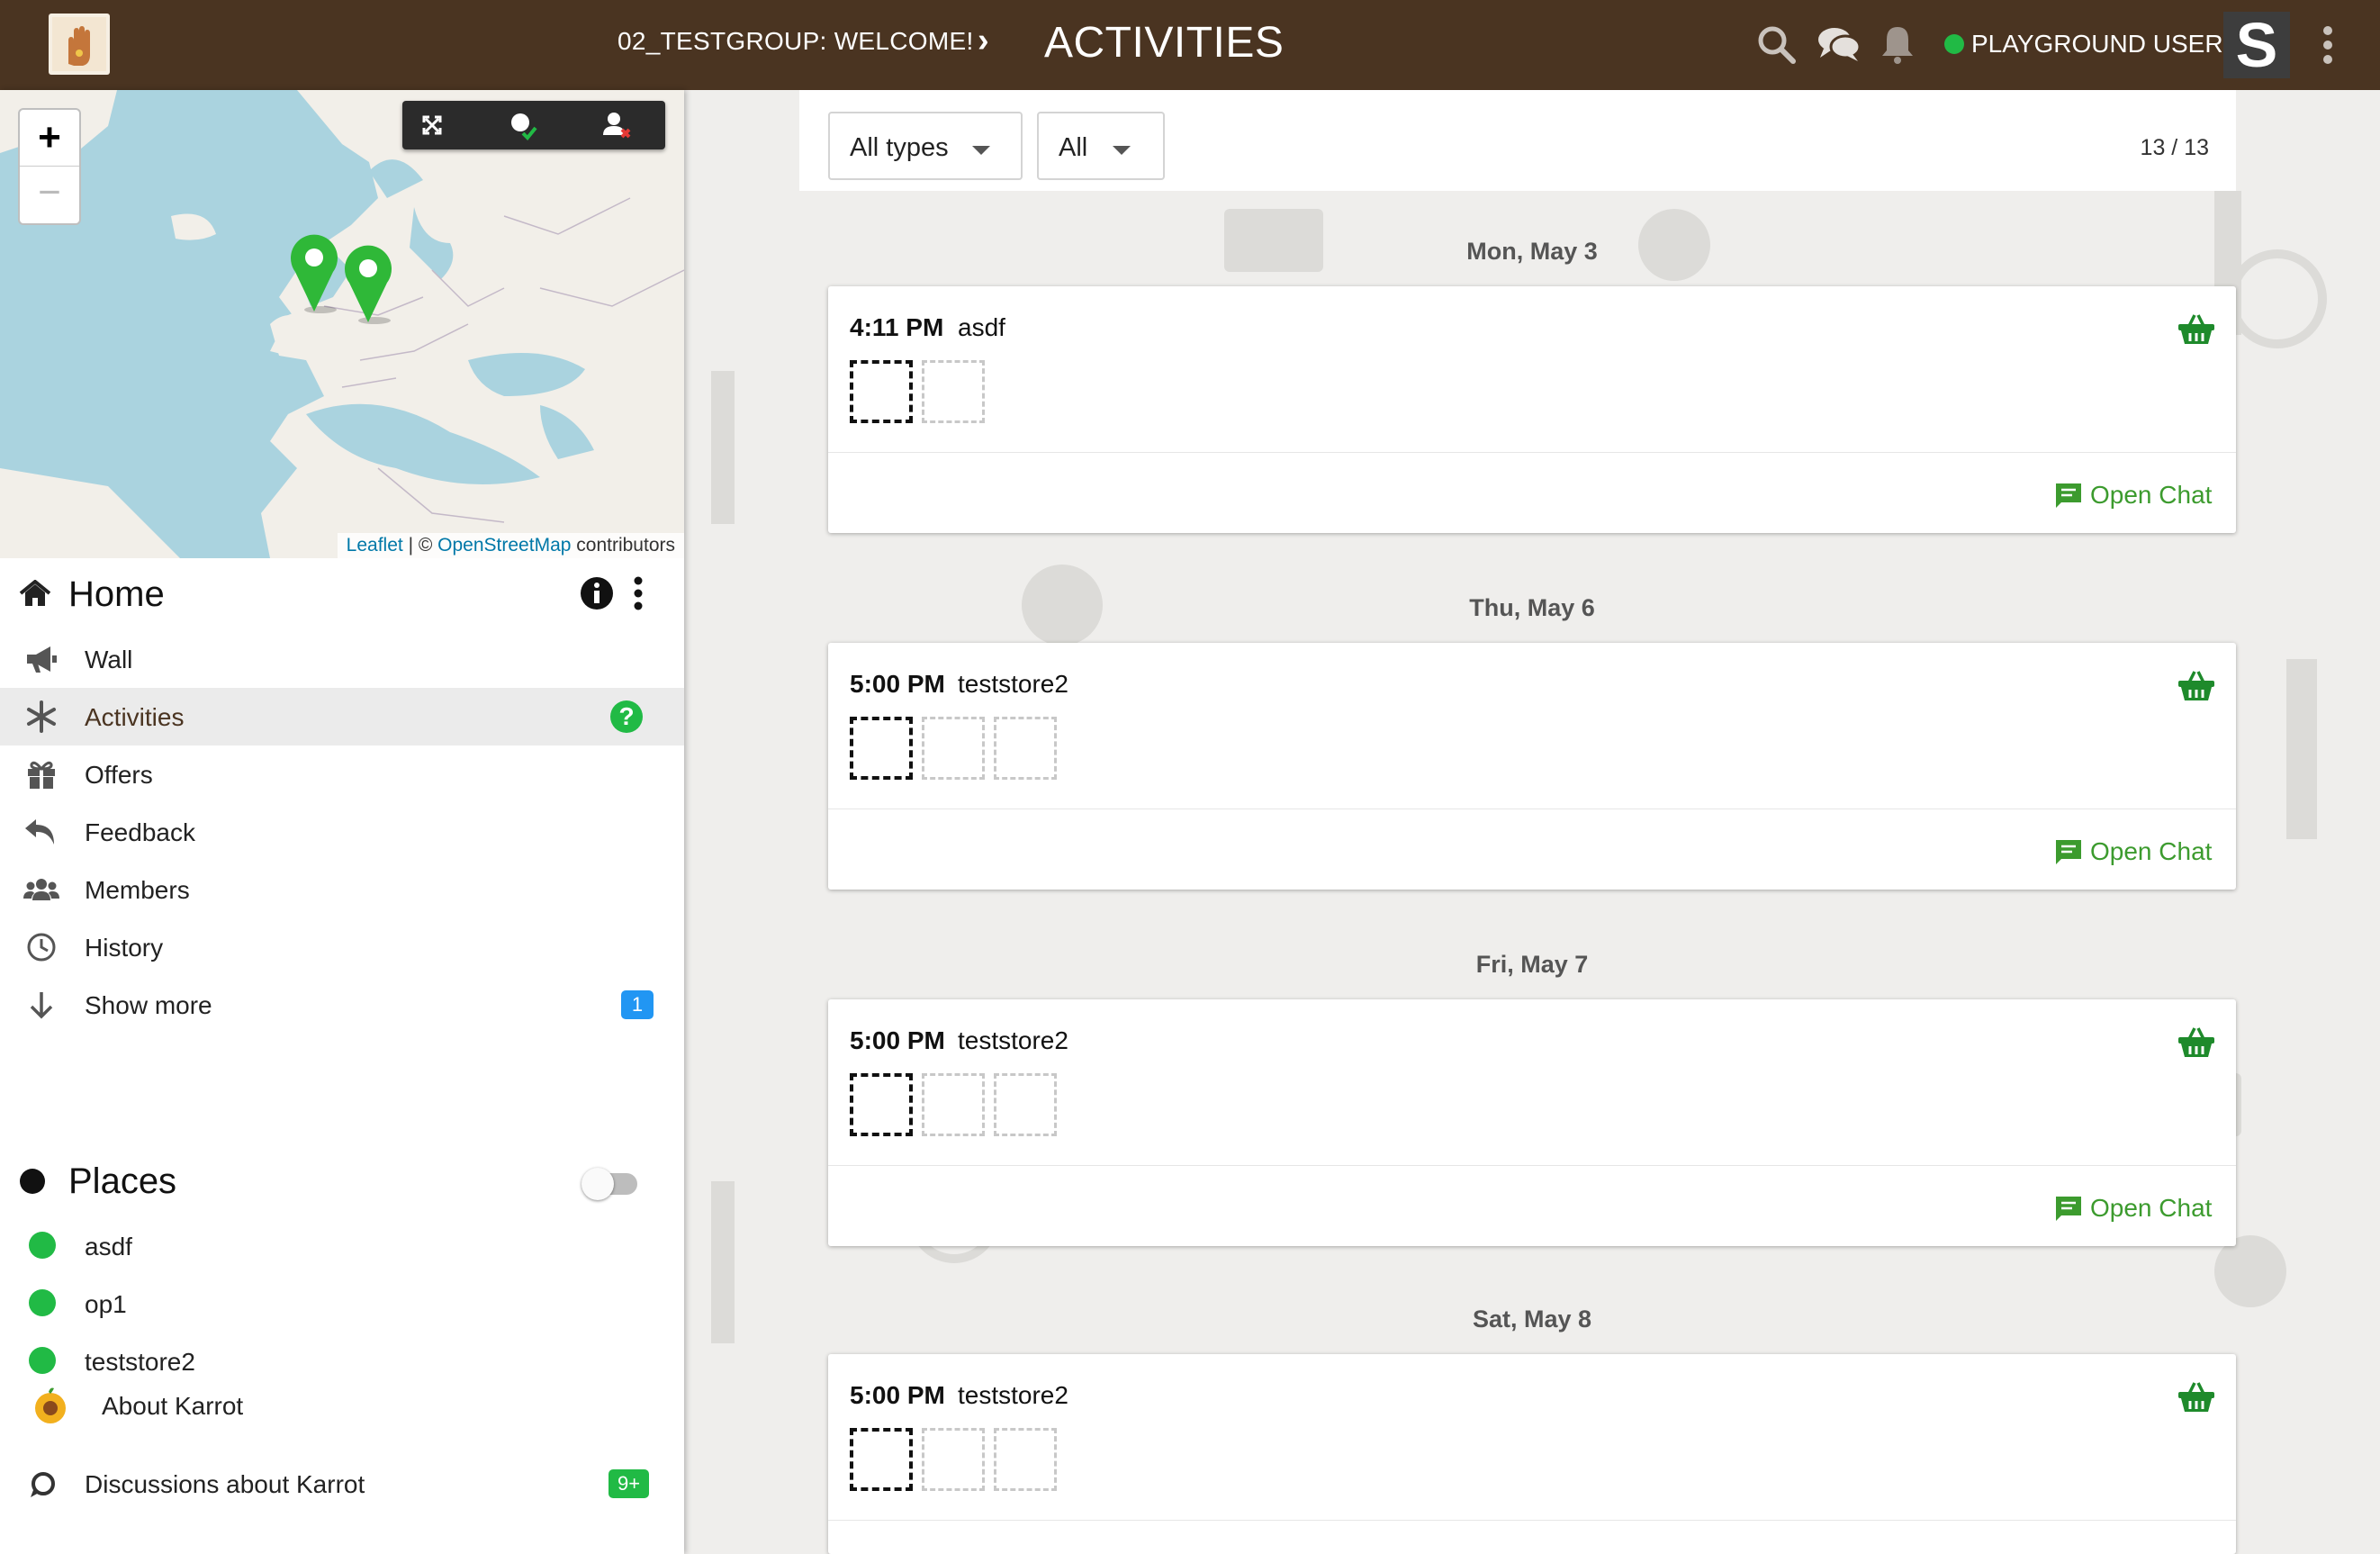  I want to click on about-karrot-link: About Karrot, so click(342, 1406).